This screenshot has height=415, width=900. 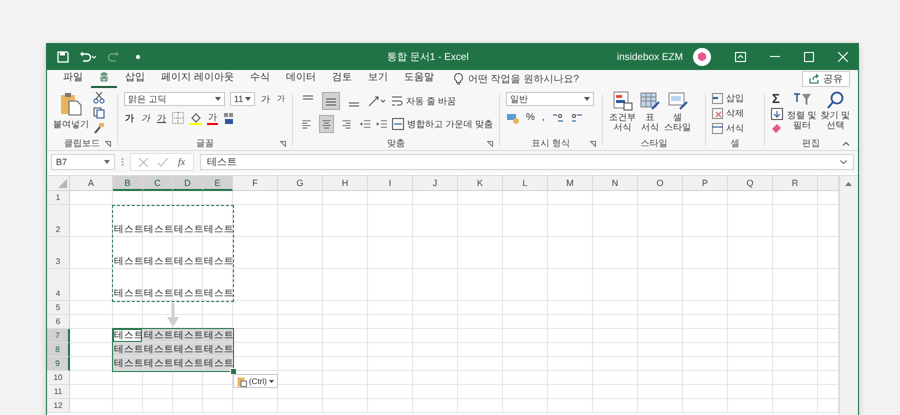 What do you see at coordinates (809, 57) in the screenshot?
I see `maximize-icon` at bounding box center [809, 57].